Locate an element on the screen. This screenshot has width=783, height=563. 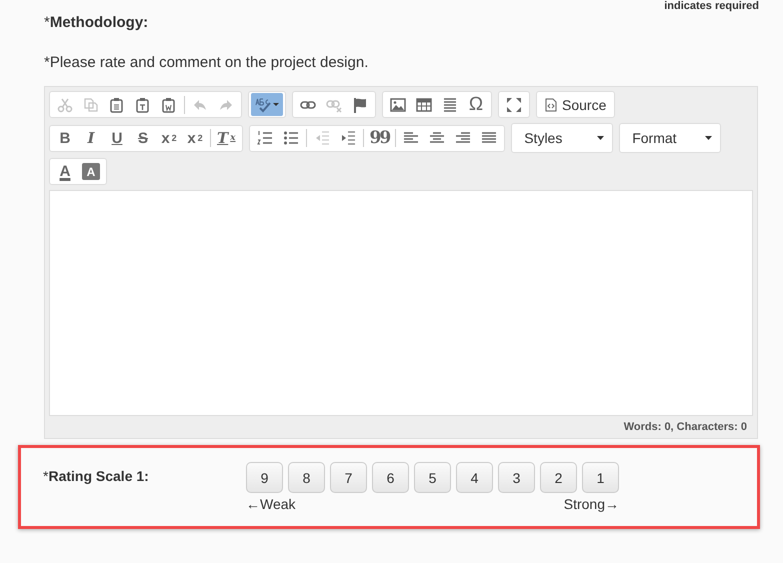
blockquote-button: 99 is located at coordinates (380, 138).